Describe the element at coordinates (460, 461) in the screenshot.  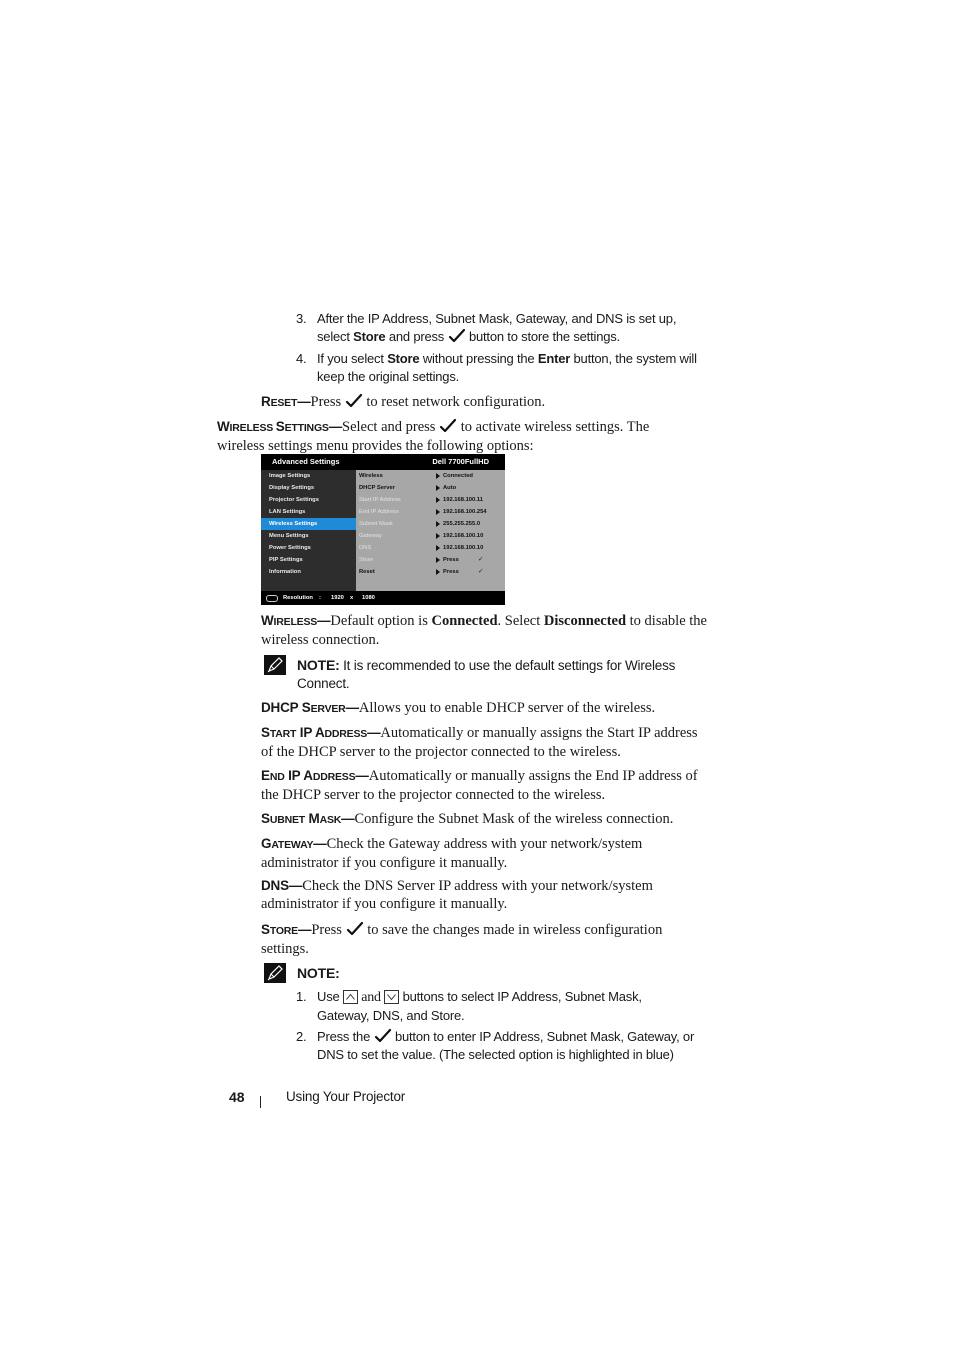
I see `osd-model: Dell 7700FullHD` at that location.